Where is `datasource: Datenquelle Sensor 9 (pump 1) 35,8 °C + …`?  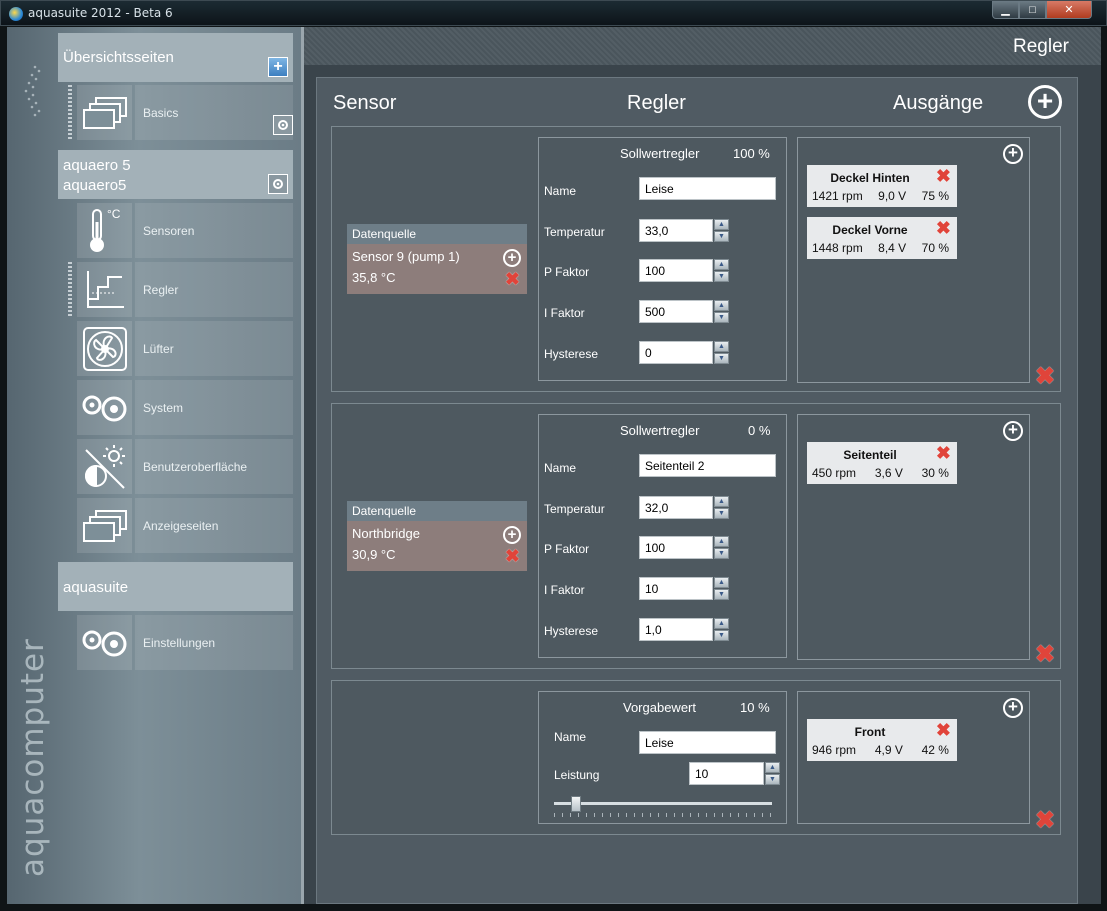 datasource: Datenquelle Sensor 9 (pump 1) 35,8 °C + … is located at coordinates (437, 259).